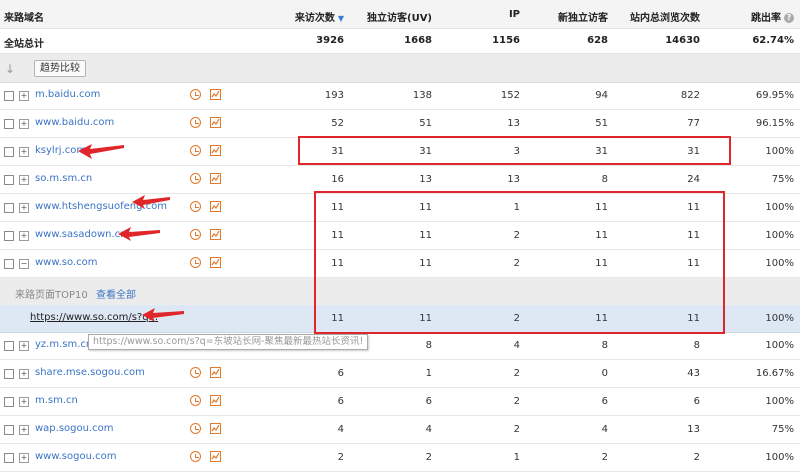 The width and height of the screenshot is (800, 472). What do you see at coordinates (693, 123) in the screenshot?
I see `cell-pageviews: 77` at bounding box center [693, 123].